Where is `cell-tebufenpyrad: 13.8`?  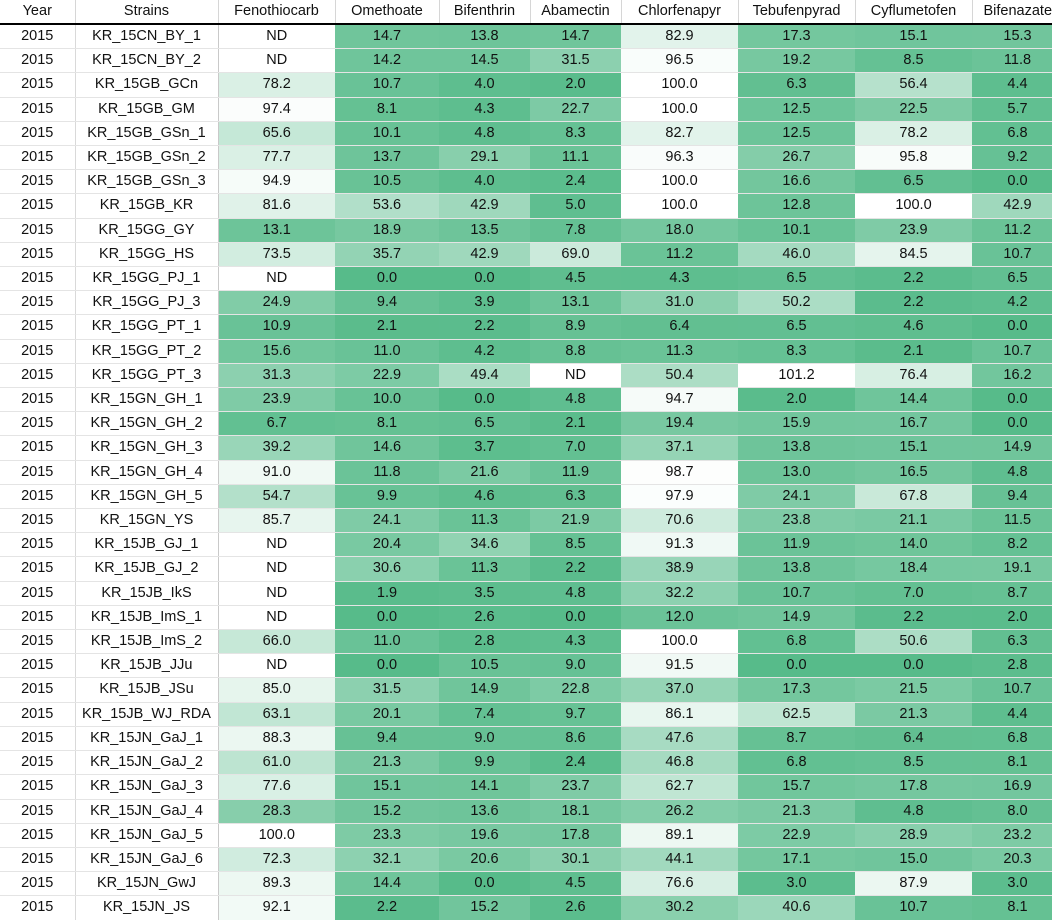 cell-tebufenpyrad: 13.8 is located at coordinates (796, 569).